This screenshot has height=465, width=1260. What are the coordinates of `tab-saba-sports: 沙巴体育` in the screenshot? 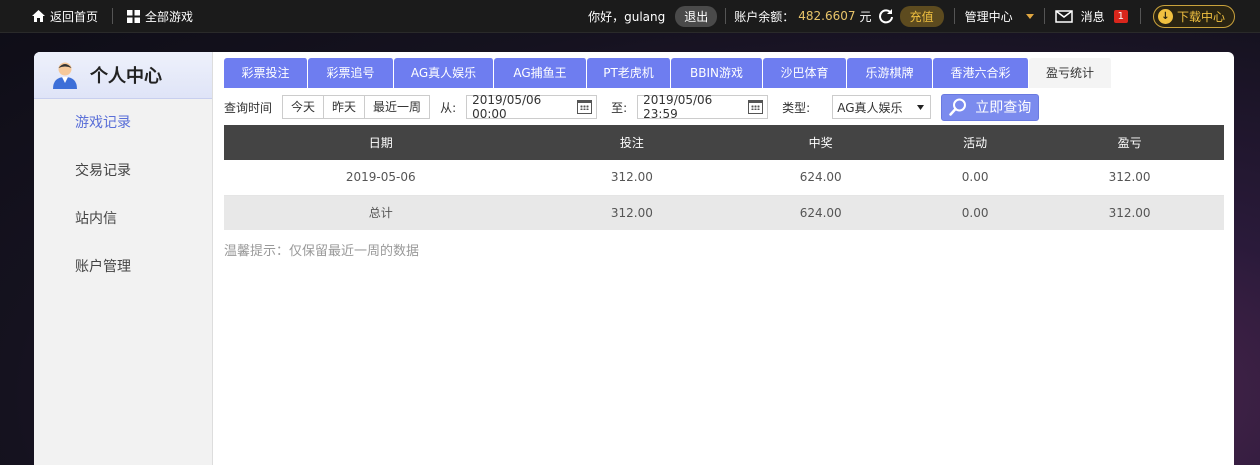 It's located at (805, 73).